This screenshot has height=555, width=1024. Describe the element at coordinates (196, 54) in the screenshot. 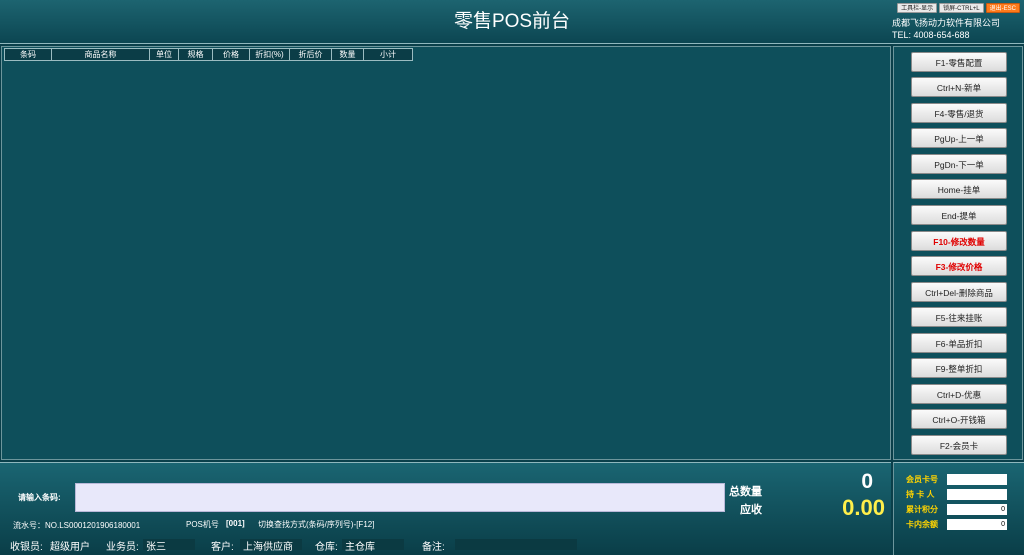

I see `col-spec: 规格` at that location.